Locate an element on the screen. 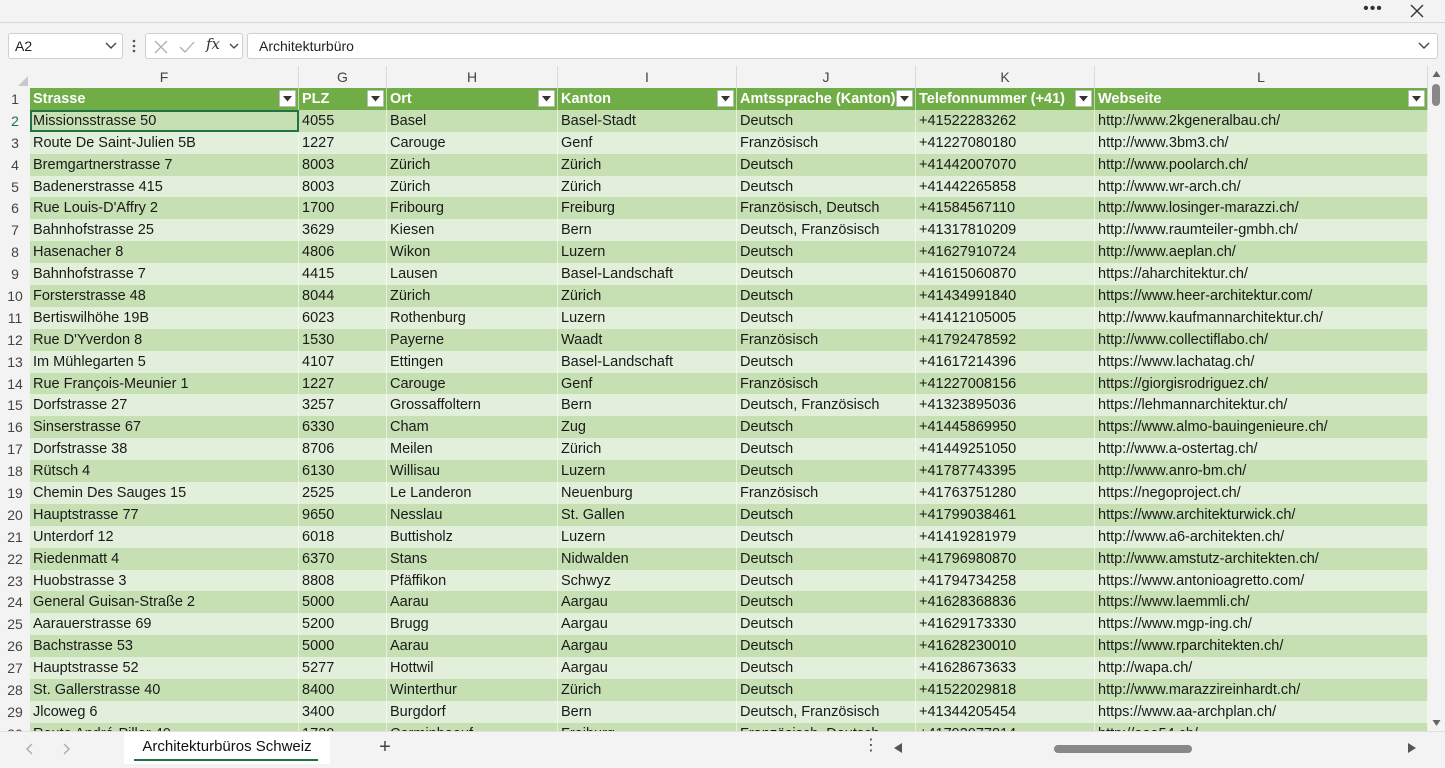 The height and width of the screenshot is (768, 1445). row-header: 16 is located at coordinates (15, 427).